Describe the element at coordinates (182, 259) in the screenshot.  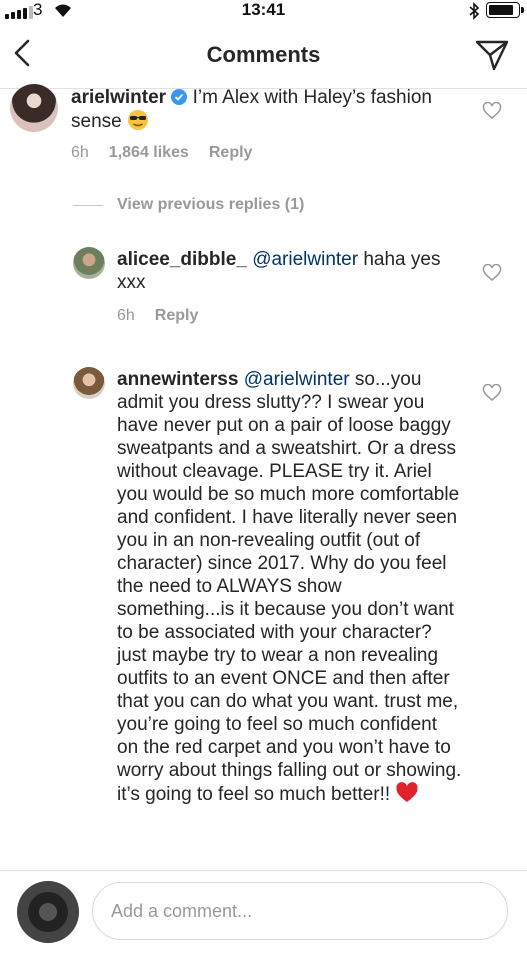
I see `comment-username: alicee_dibble_` at that location.